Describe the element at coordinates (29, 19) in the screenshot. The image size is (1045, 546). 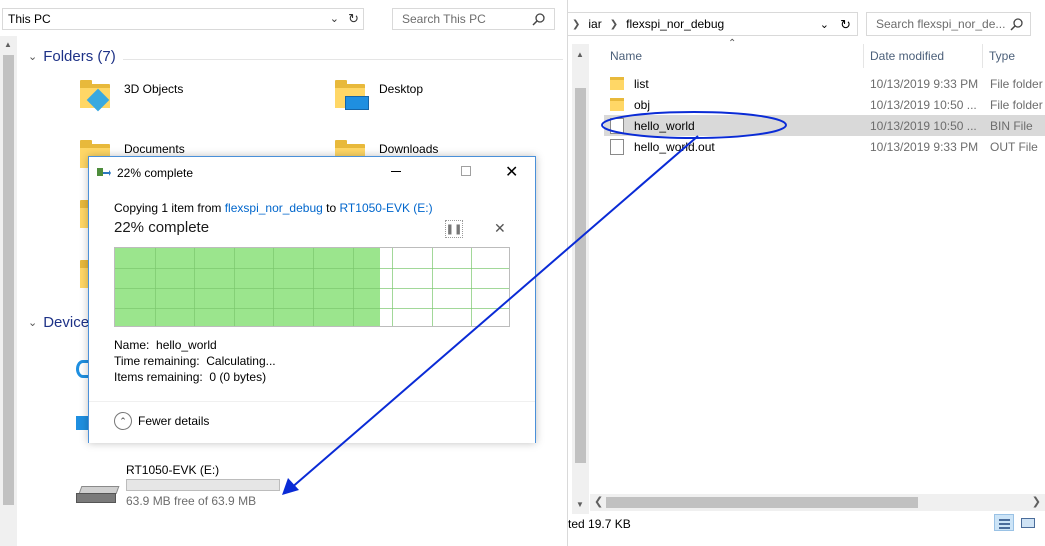
I see `address-text: This PC` at that location.